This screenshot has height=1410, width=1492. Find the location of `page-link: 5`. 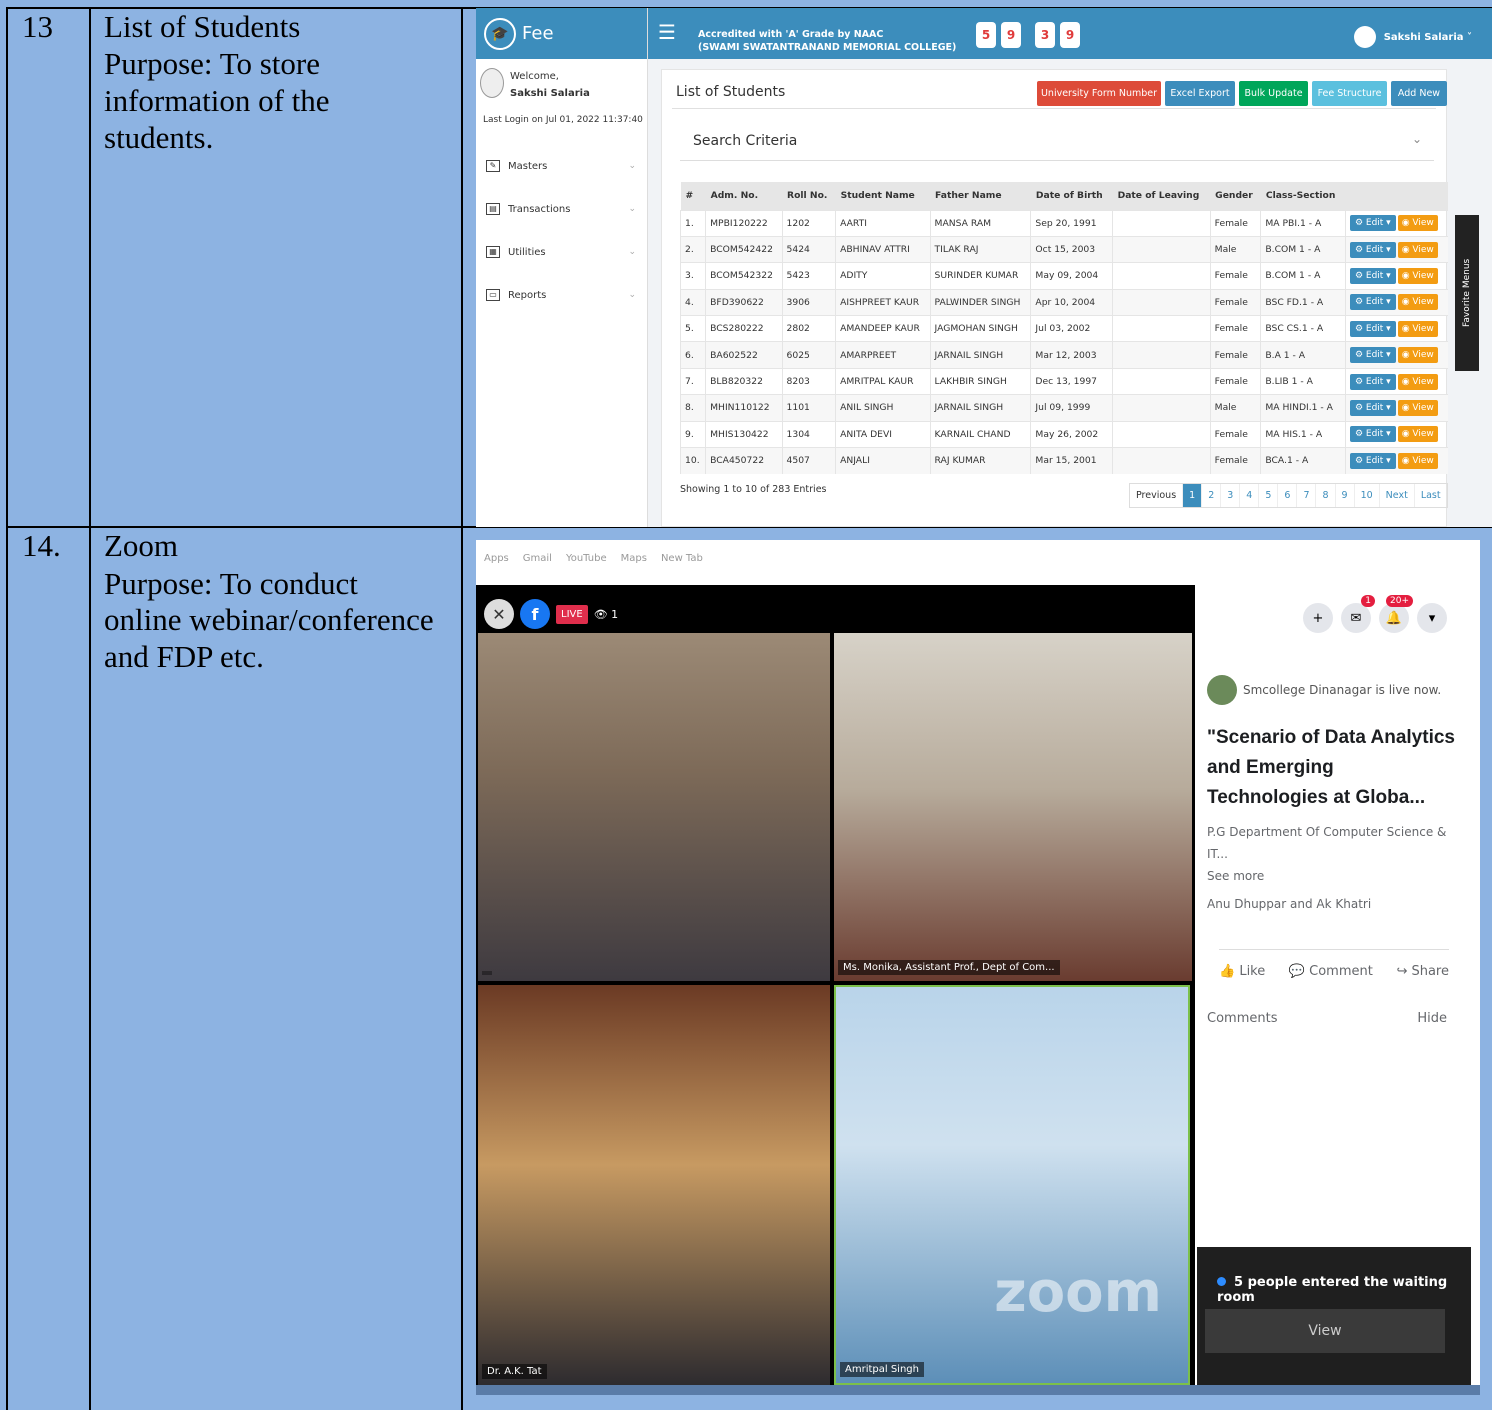

page-link: 5 is located at coordinates (1267, 495).